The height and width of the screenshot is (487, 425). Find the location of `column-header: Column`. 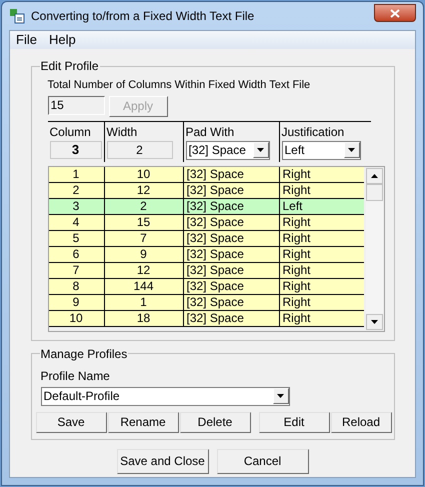

column-header: Column is located at coordinates (71, 132).